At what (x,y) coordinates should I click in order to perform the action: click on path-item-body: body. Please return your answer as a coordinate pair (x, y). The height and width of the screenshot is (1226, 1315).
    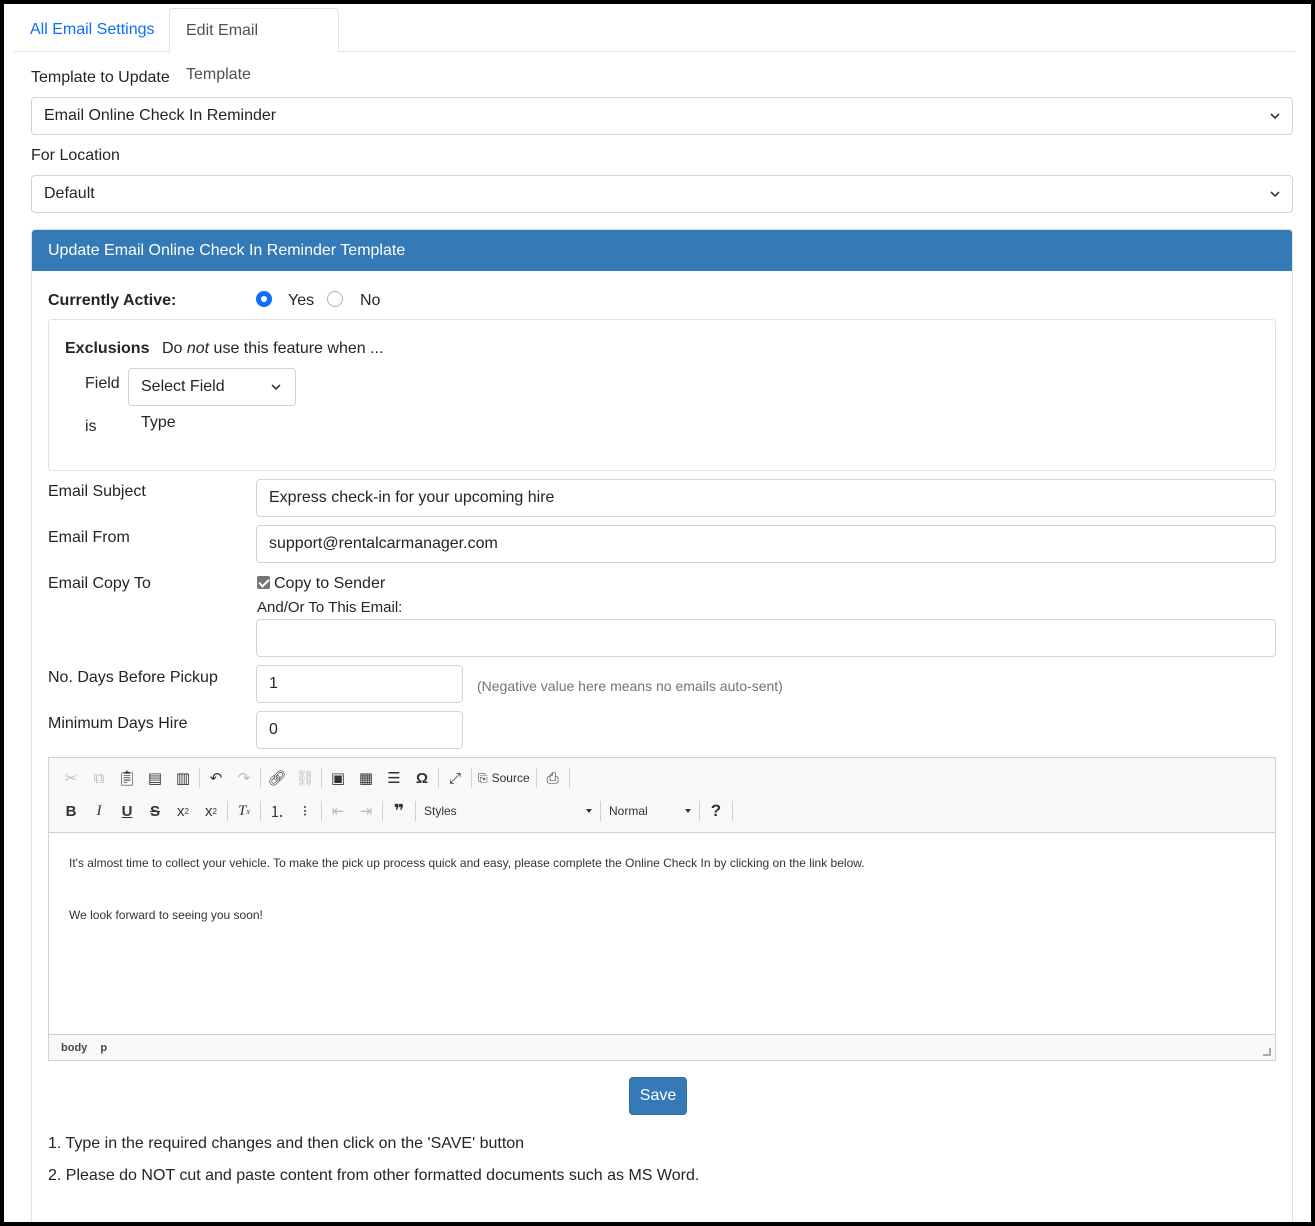
    Looking at the image, I should click on (74, 1048).